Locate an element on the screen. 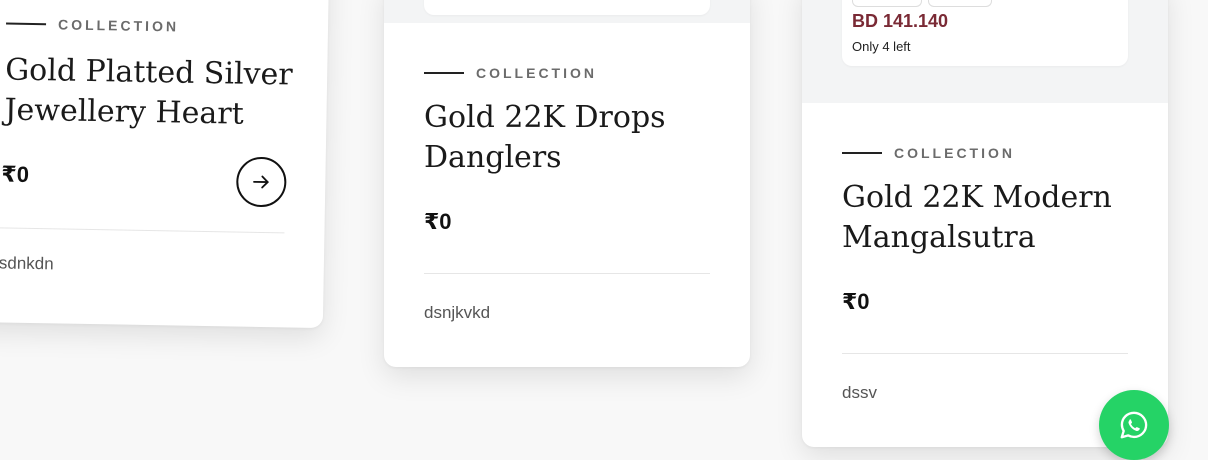  image-panel is located at coordinates (567, 7).